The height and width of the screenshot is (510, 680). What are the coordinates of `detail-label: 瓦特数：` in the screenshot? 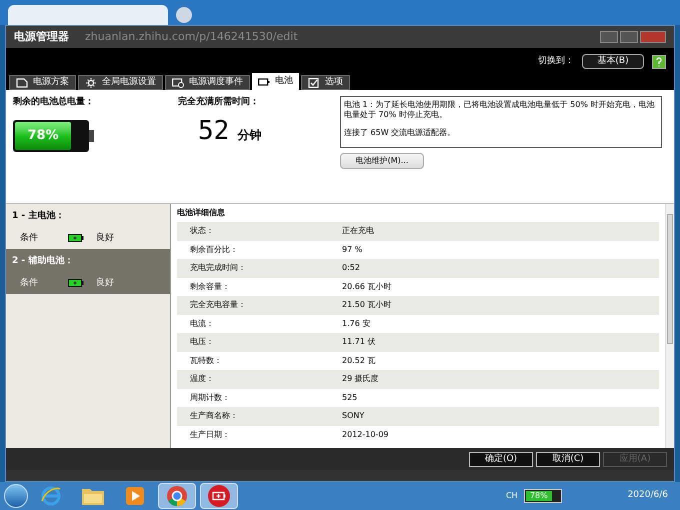 It's located at (206, 360).